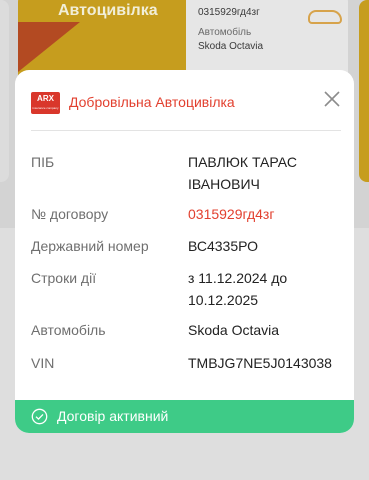 The height and width of the screenshot is (480, 369). What do you see at coordinates (68, 330) in the screenshot?
I see `detail-label: Автомобіль` at bounding box center [68, 330].